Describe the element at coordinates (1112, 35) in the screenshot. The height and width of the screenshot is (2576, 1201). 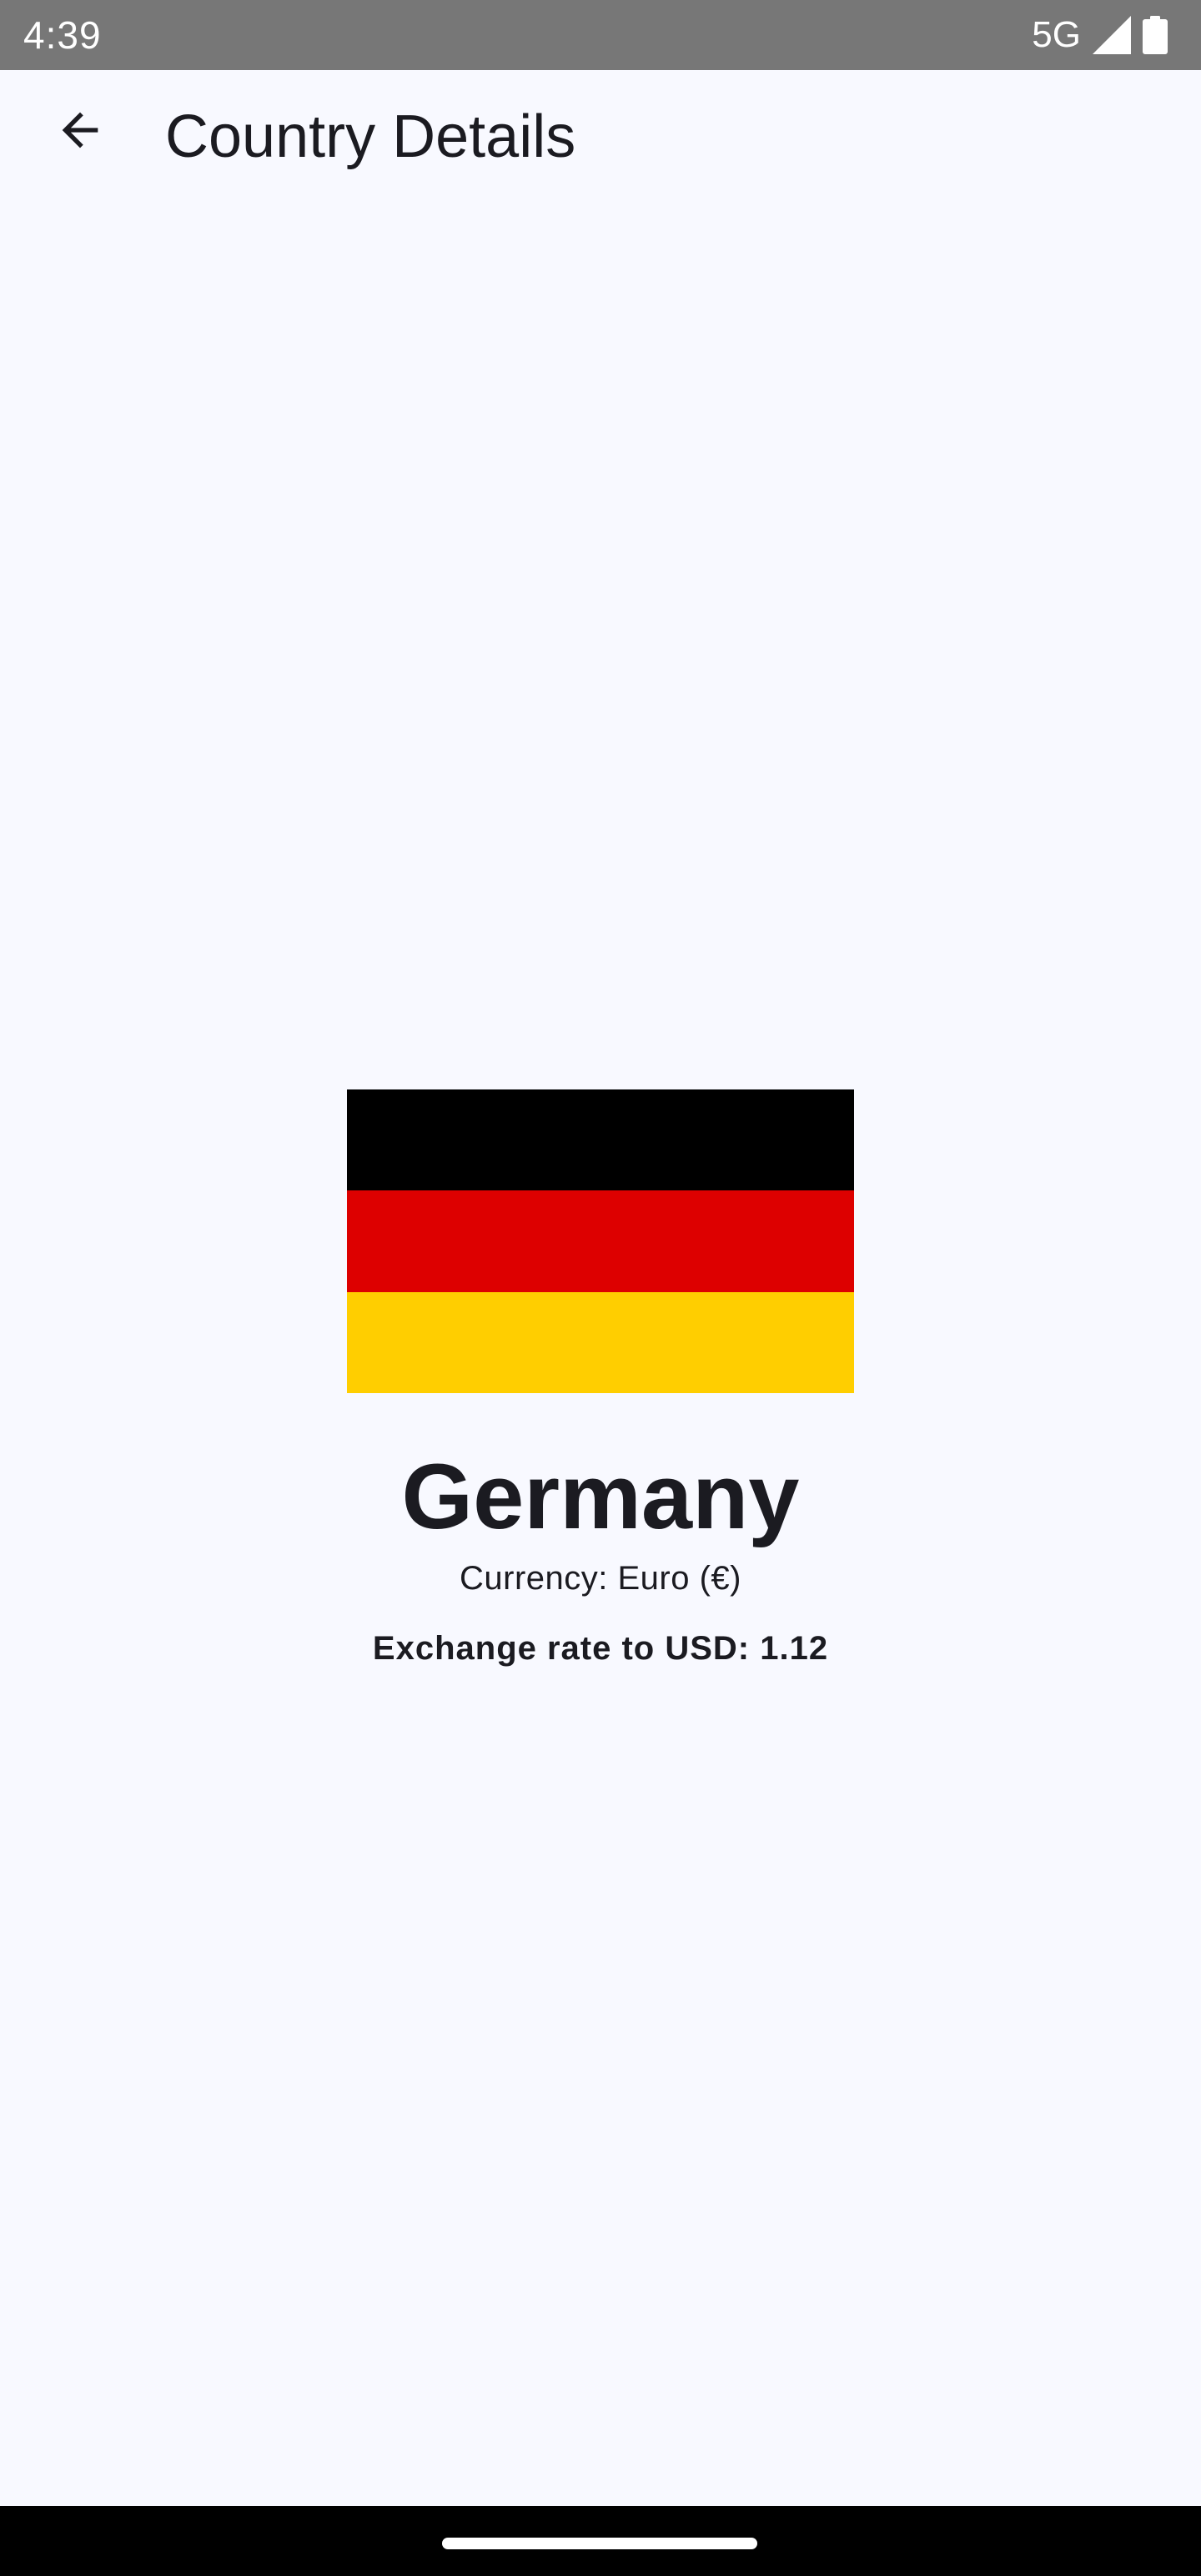
I see `signal-full-icon` at that location.